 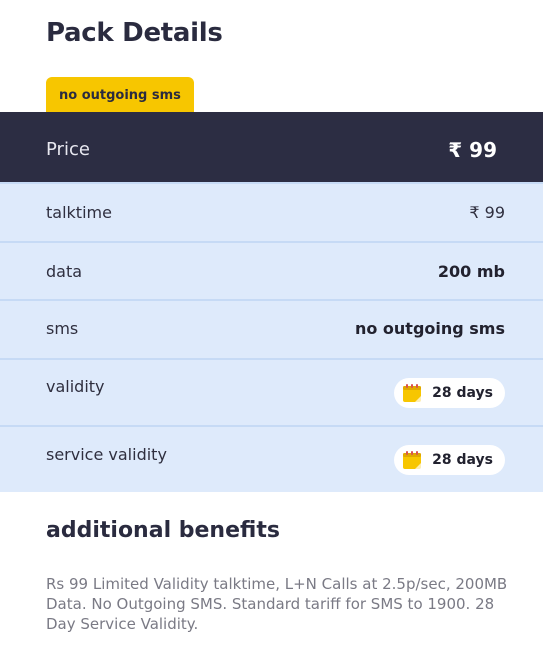 I want to click on talktime-value: ₹ 99, so click(x=487, y=212).